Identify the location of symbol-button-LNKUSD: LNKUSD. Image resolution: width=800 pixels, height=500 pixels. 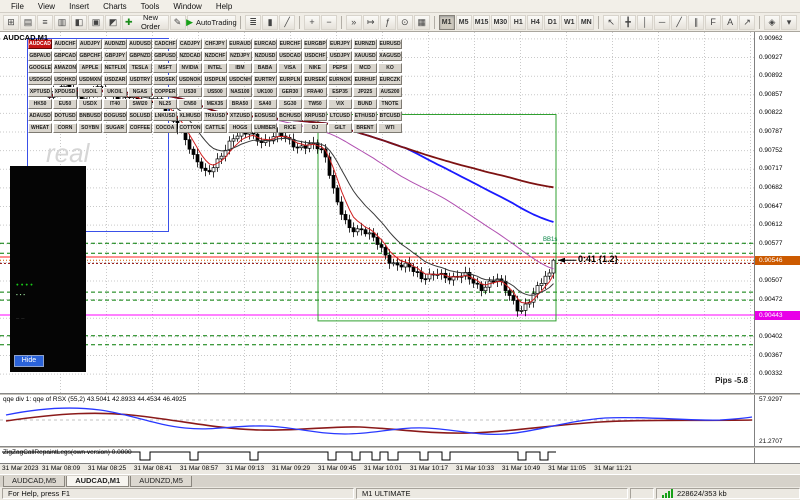
(165, 116).